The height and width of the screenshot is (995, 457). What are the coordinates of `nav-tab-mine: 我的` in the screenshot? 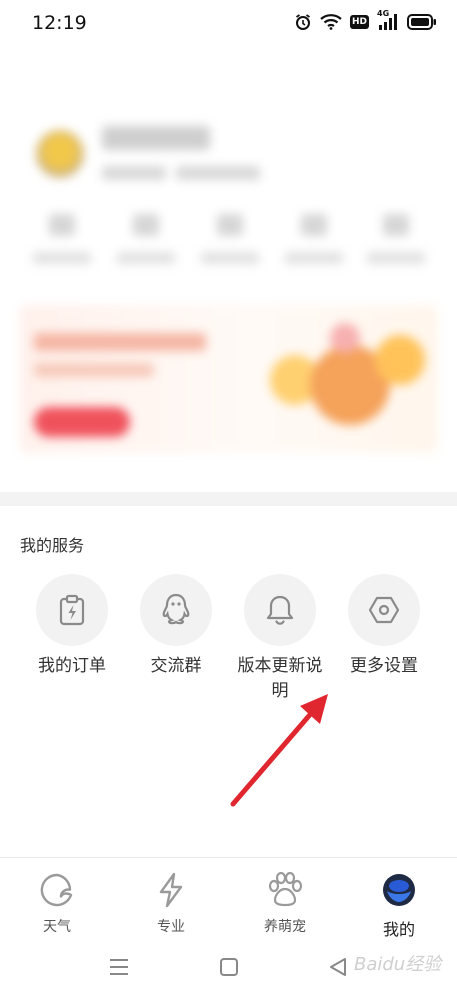 It's located at (399, 905).